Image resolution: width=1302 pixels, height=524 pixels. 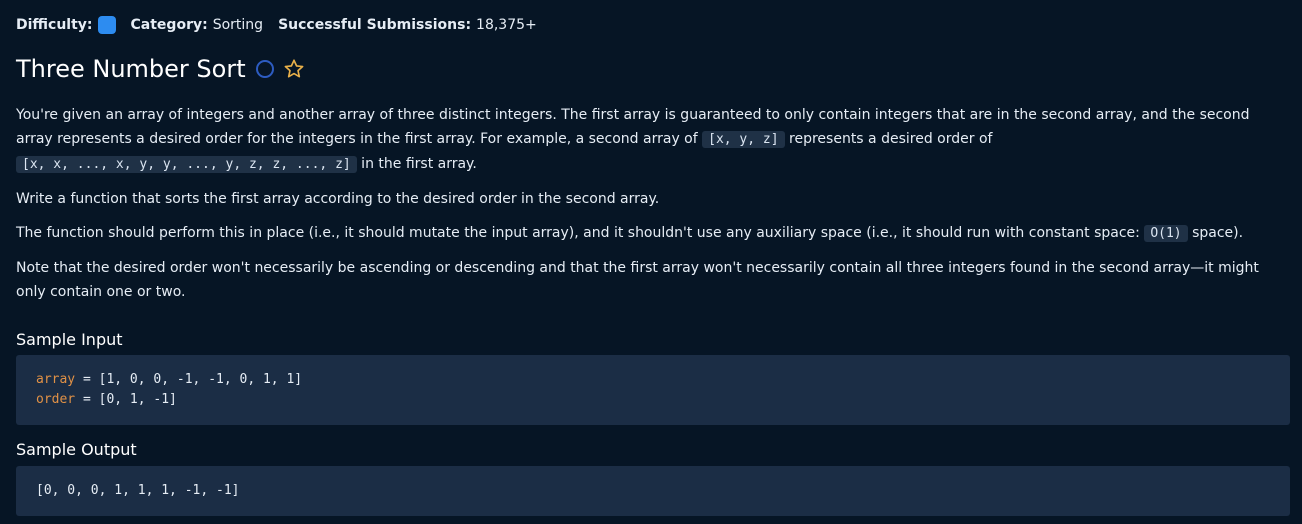 I want to click on description-text: represents a desired order of, so click(x=888, y=139).